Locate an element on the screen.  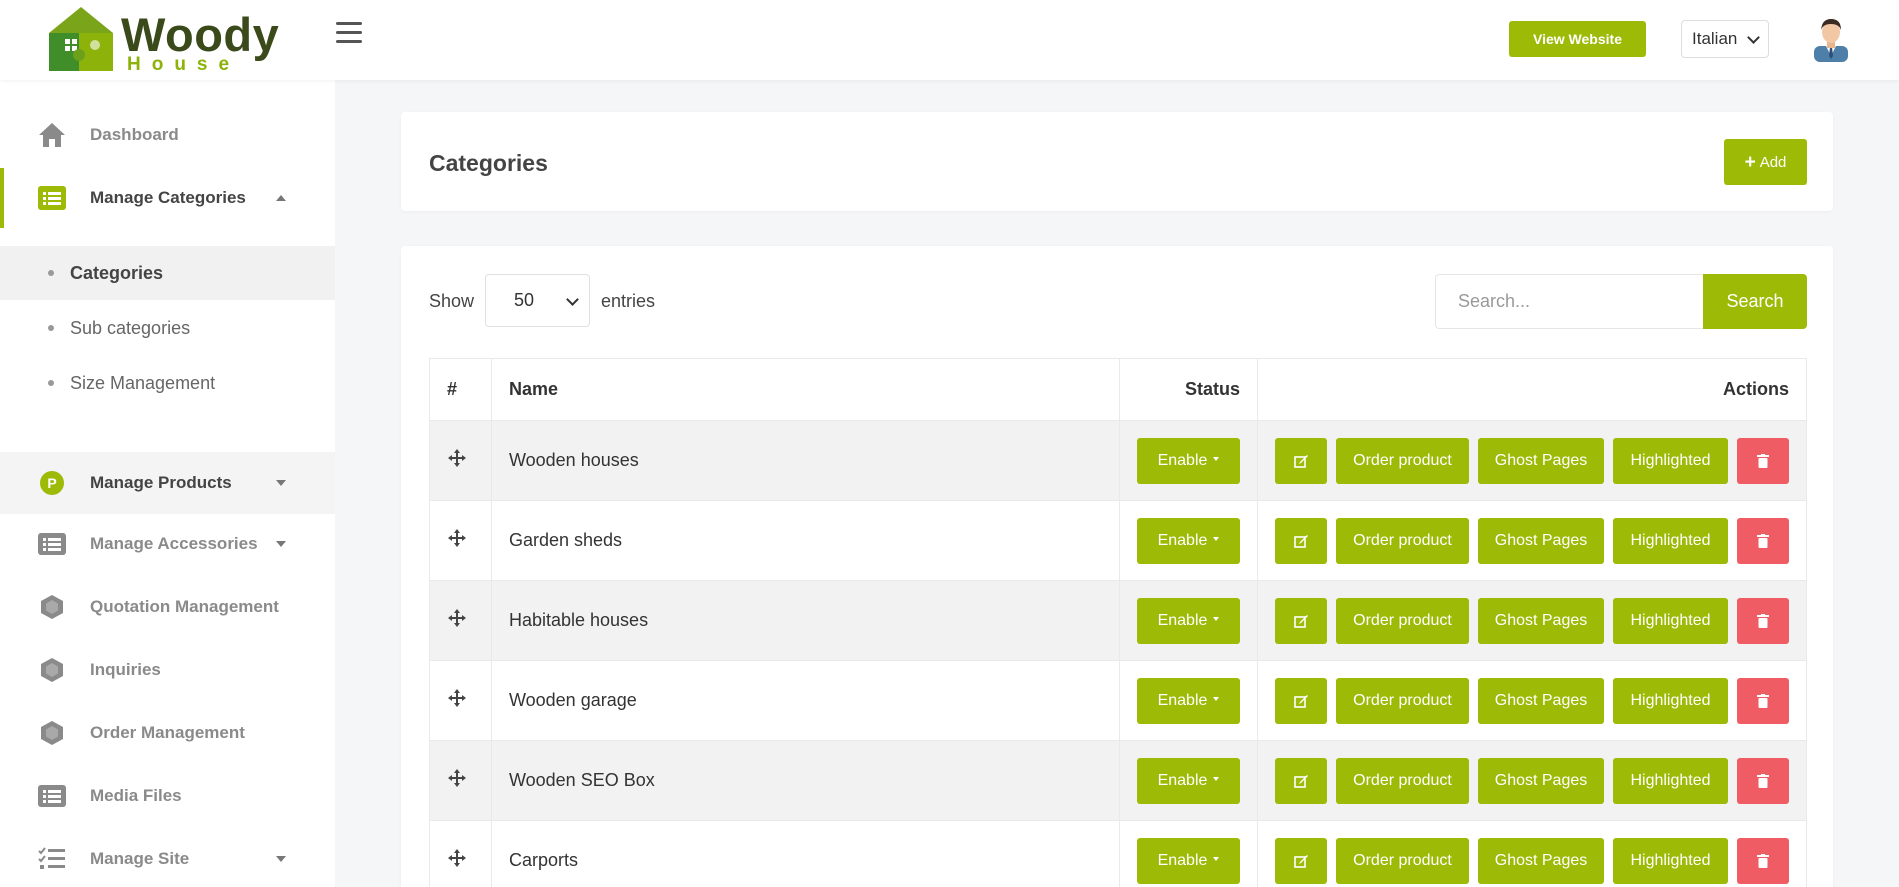
add-button-label: Add is located at coordinates (1773, 162).